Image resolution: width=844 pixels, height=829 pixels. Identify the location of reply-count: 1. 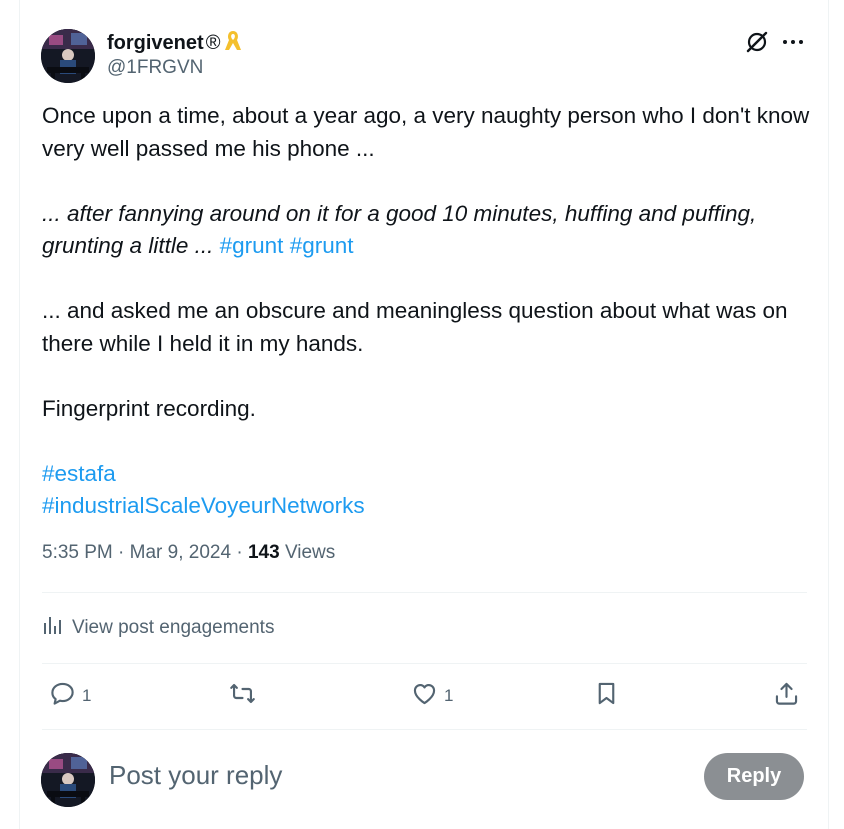
(87, 695).